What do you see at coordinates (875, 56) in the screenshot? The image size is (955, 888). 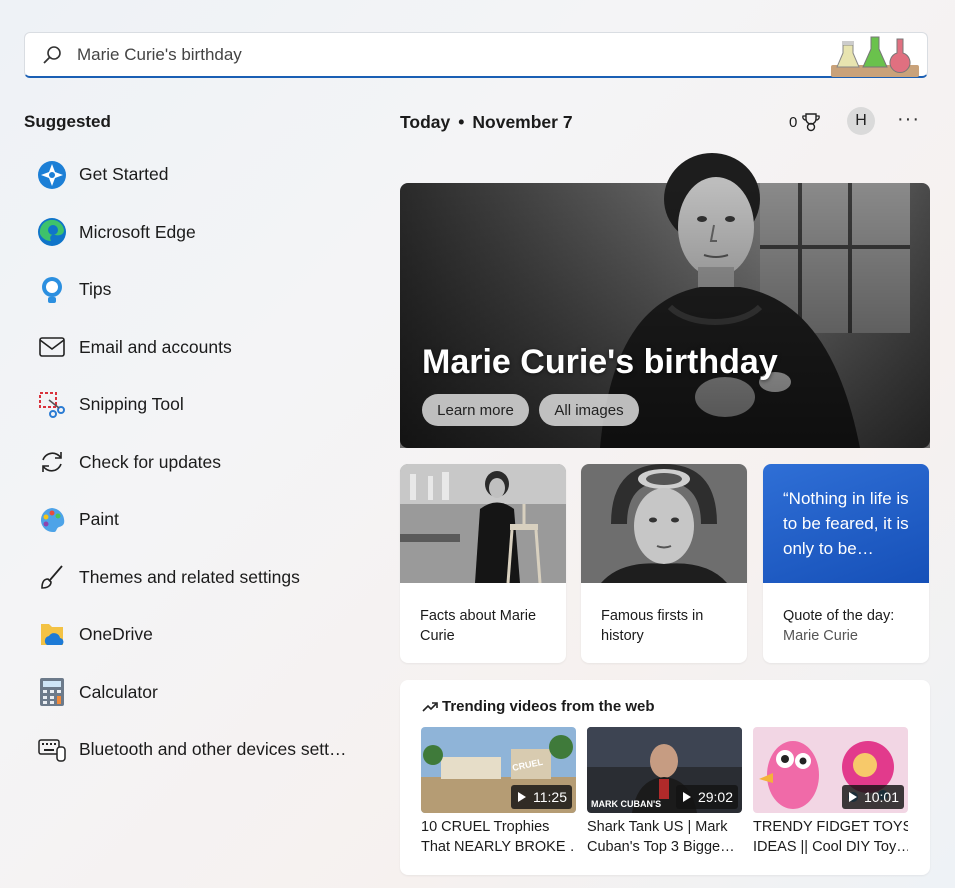 I see `science-flasks-icon` at bounding box center [875, 56].